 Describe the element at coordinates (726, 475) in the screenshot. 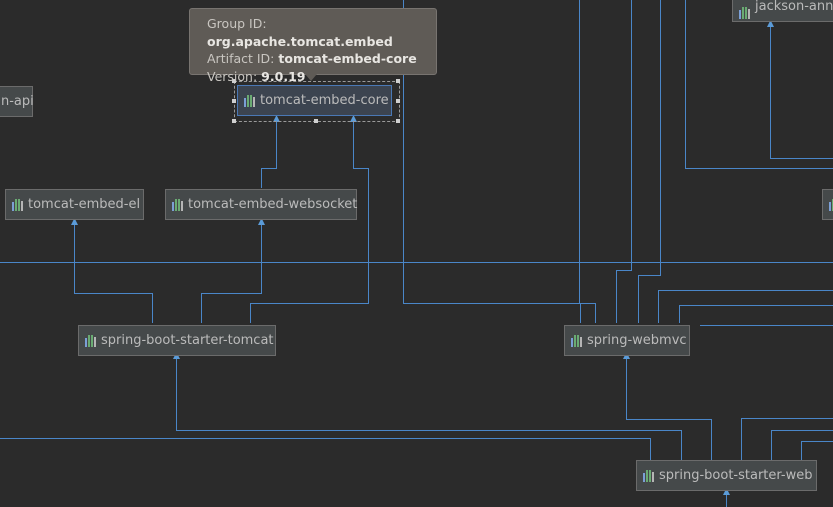

I see `node-spring-boot-starter-web: spring-boot-starter-web` at that location.